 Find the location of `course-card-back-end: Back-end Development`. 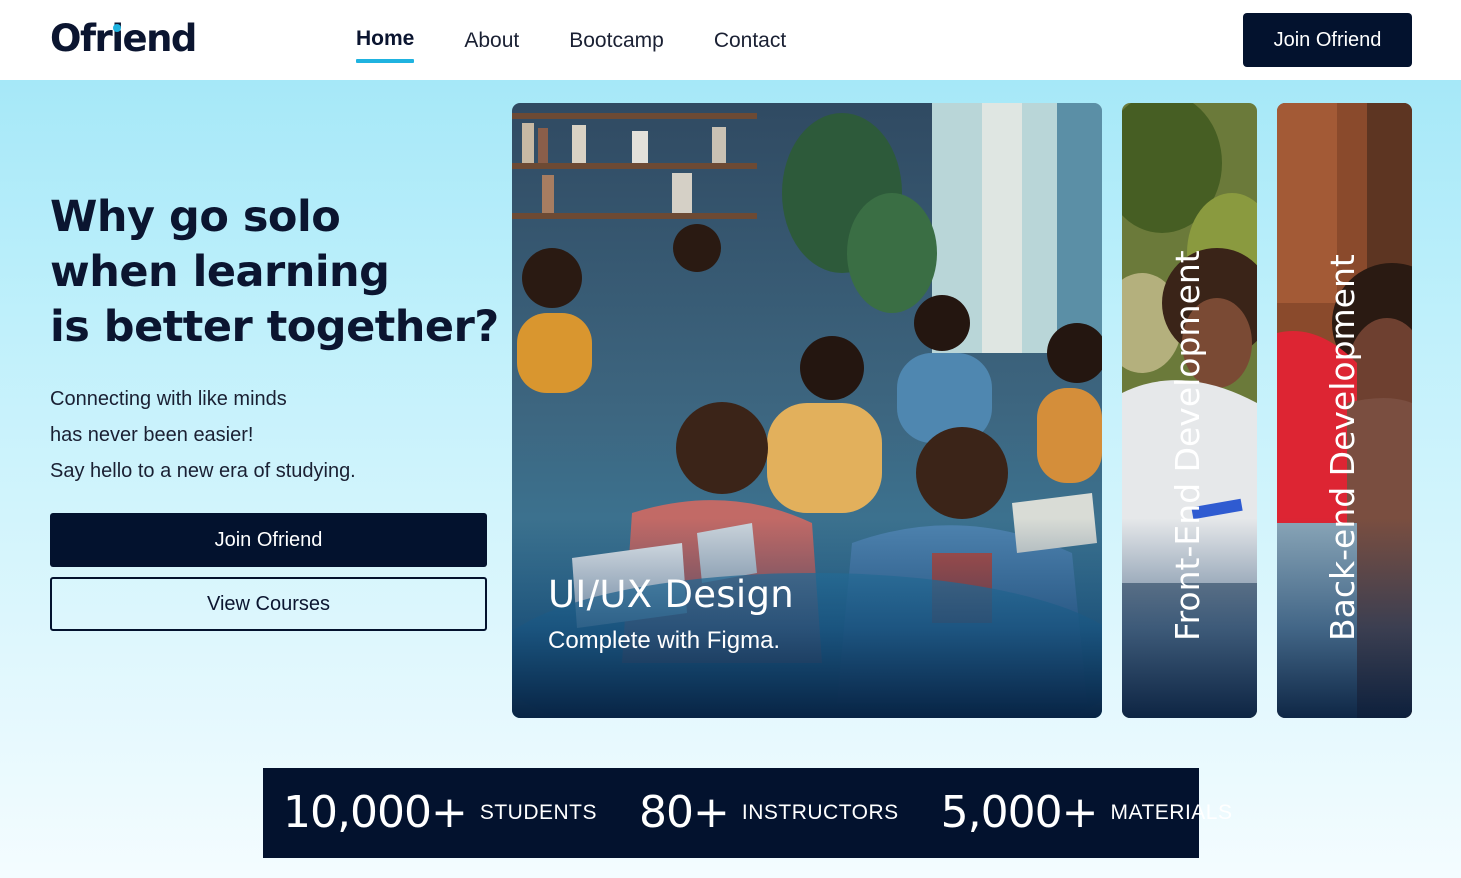

course-card-back-end: Back-end Development is located at coordinates (1344, 410).